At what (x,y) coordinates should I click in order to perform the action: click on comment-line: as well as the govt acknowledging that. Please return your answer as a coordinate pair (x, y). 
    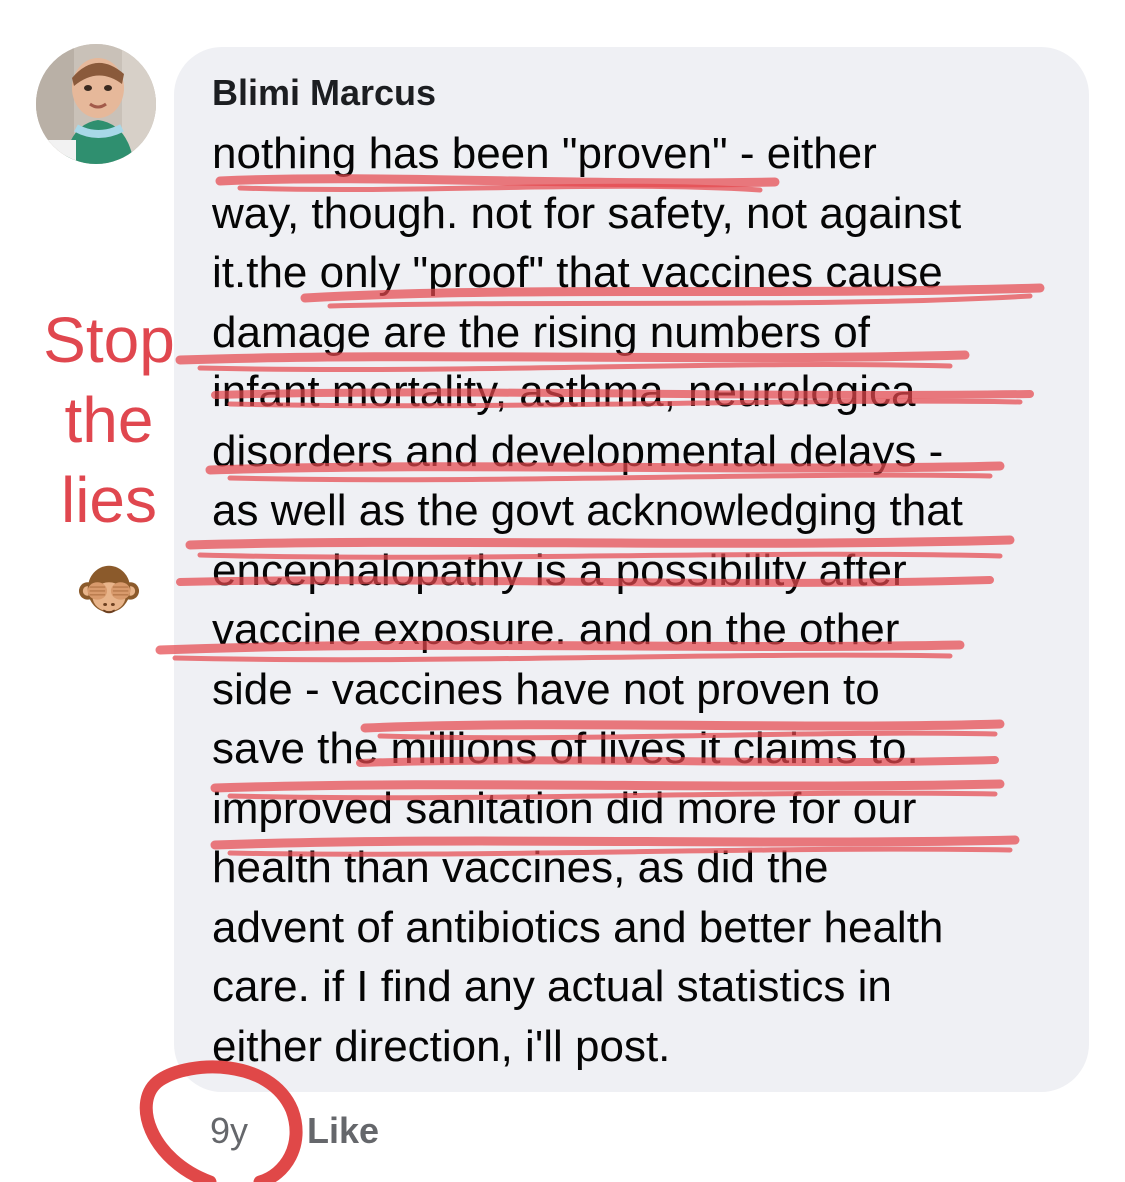
    Looking at the image, I should click on (587, 510).